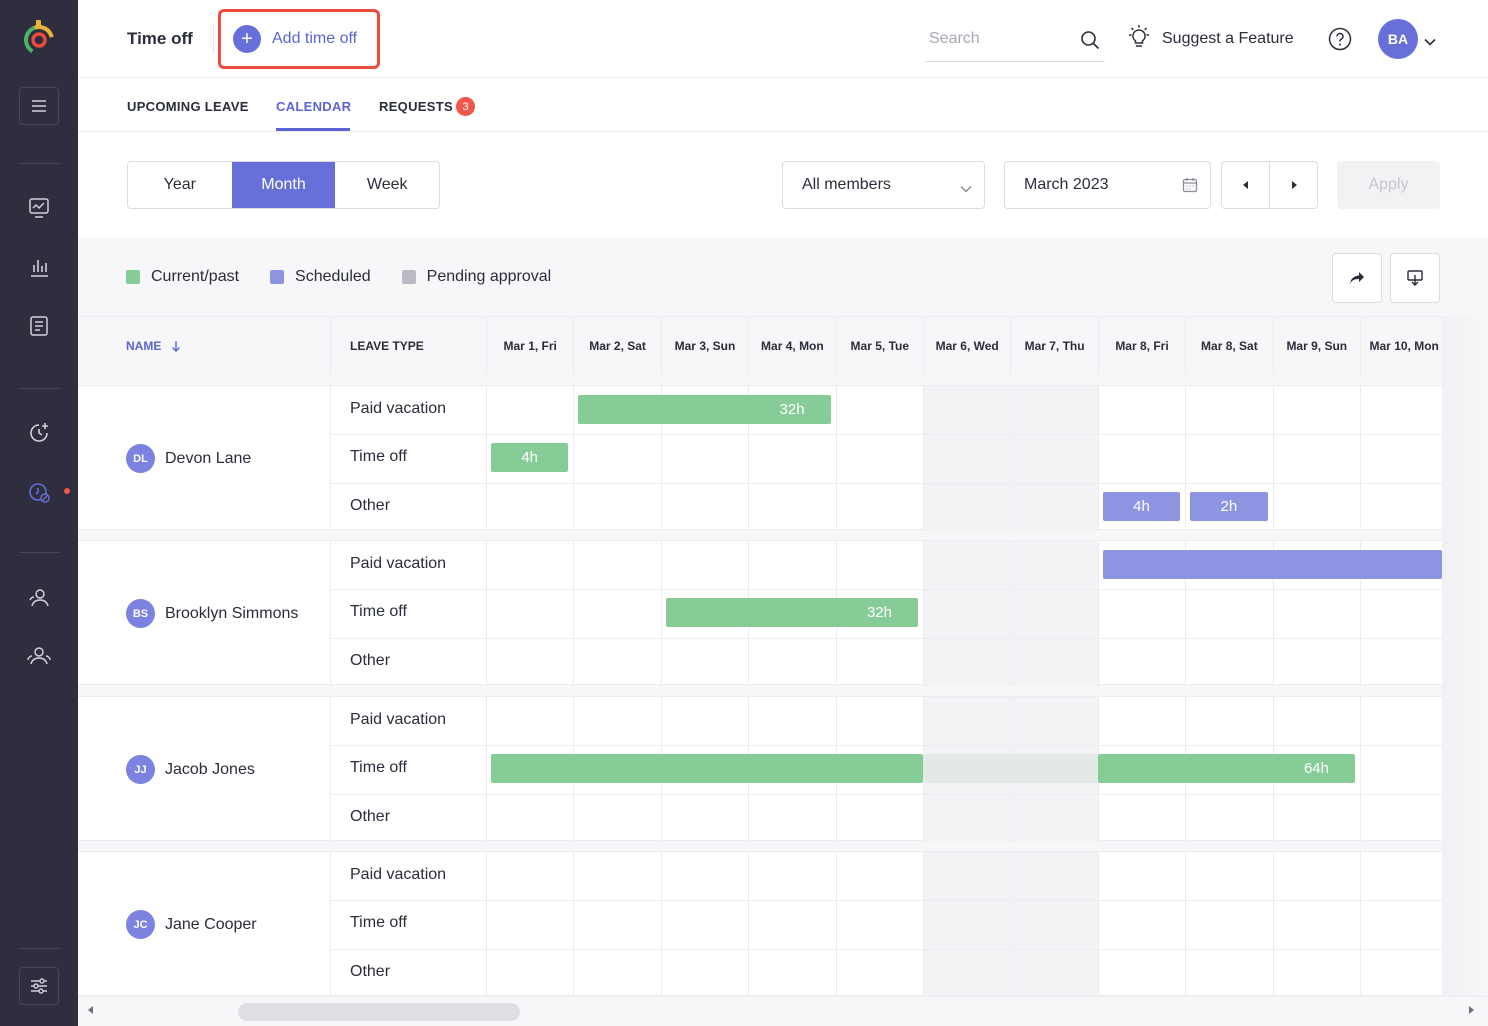  Describe the element at coordinates (1228, 346) in the screenshot. I see `day-column-header: Mar 8, Sat` at that location.